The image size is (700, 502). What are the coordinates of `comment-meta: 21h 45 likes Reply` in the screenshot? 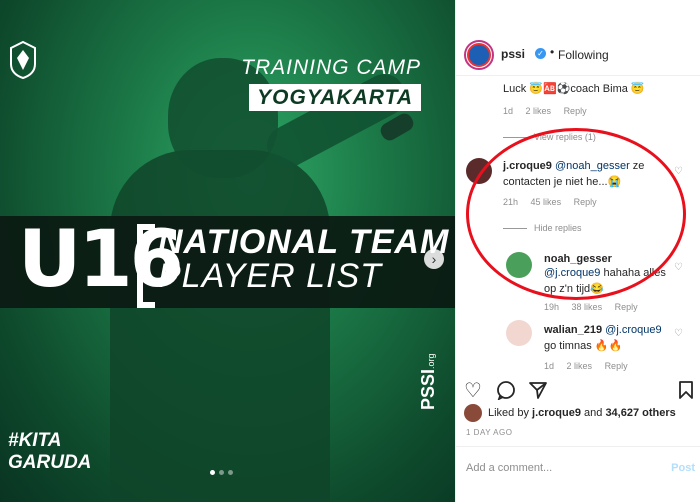 It's located at (555, 202).